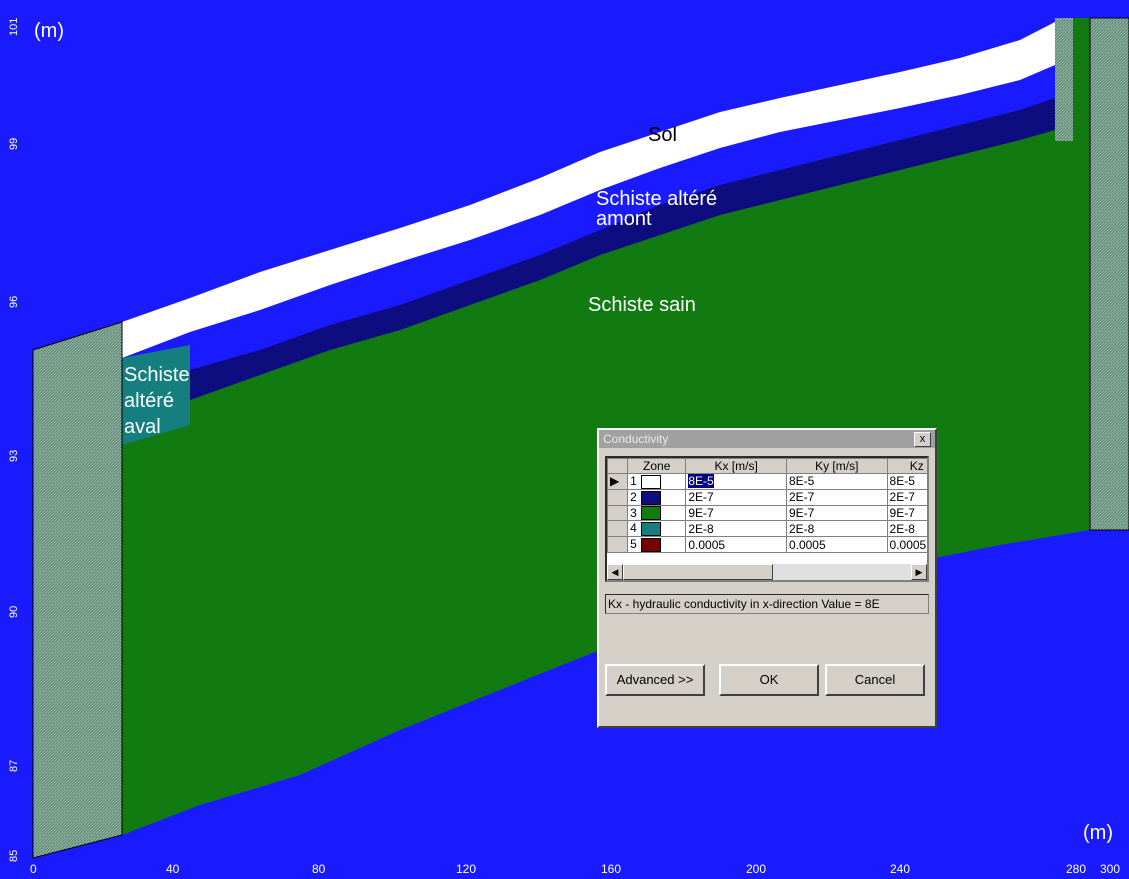 The image size is (1129, 879). Describe the element at coordinates (642, 305) in the screenshot. I see `label-sain: Schiste sain` at that location.